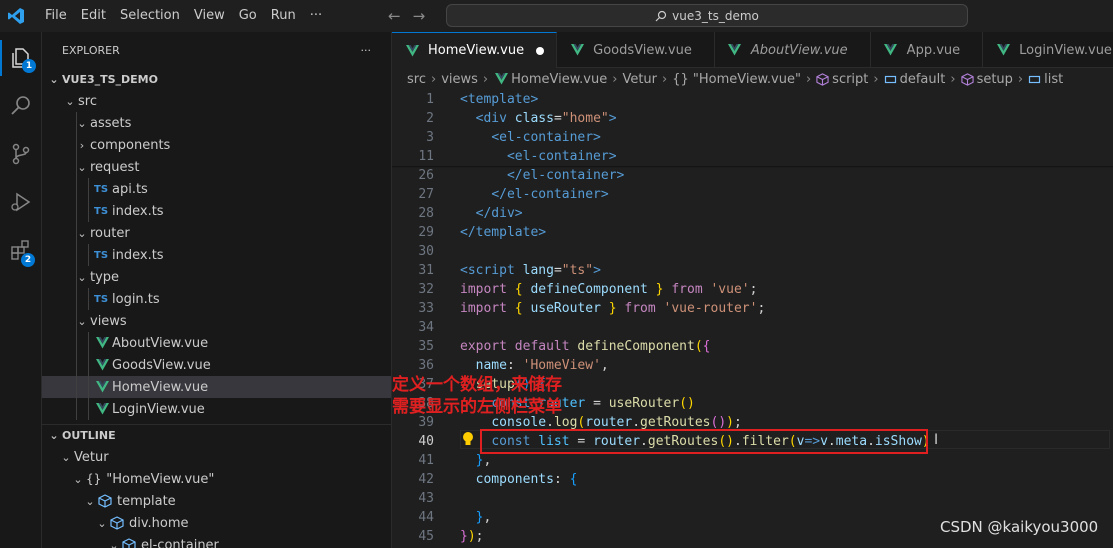 The height and width of the screenshot is (548, 1113). Describe the element at coordinates (394, 16) in the screenshot. I see `back-arrow-icon: ←` at that location.